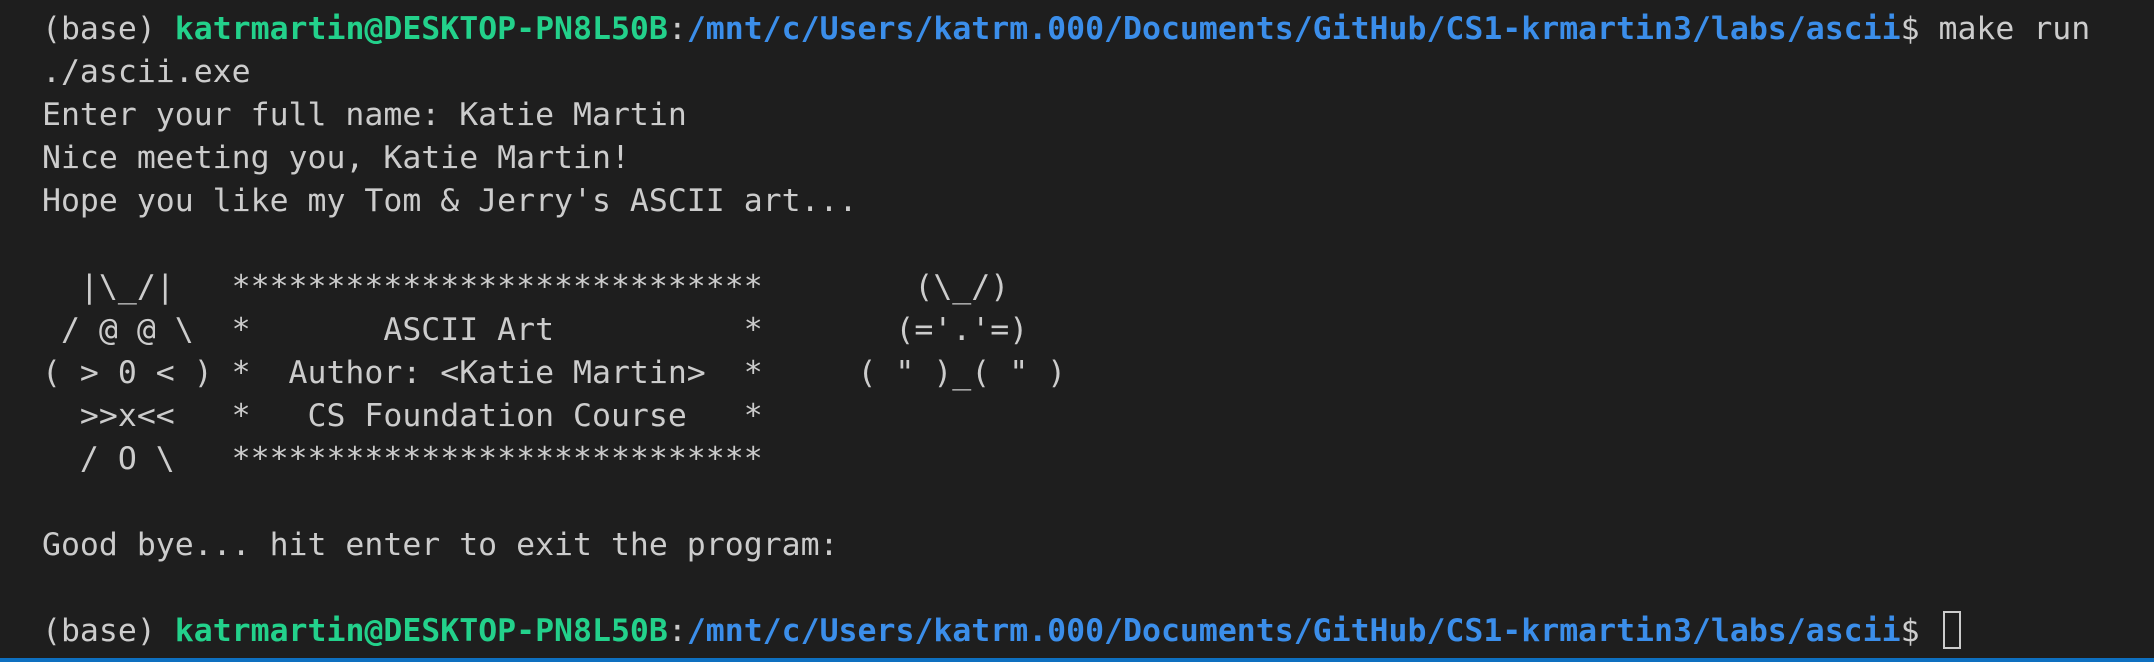 The height and width of the screenshot is (662, 2154). I want to click on focus-border, so click(1077, 660).